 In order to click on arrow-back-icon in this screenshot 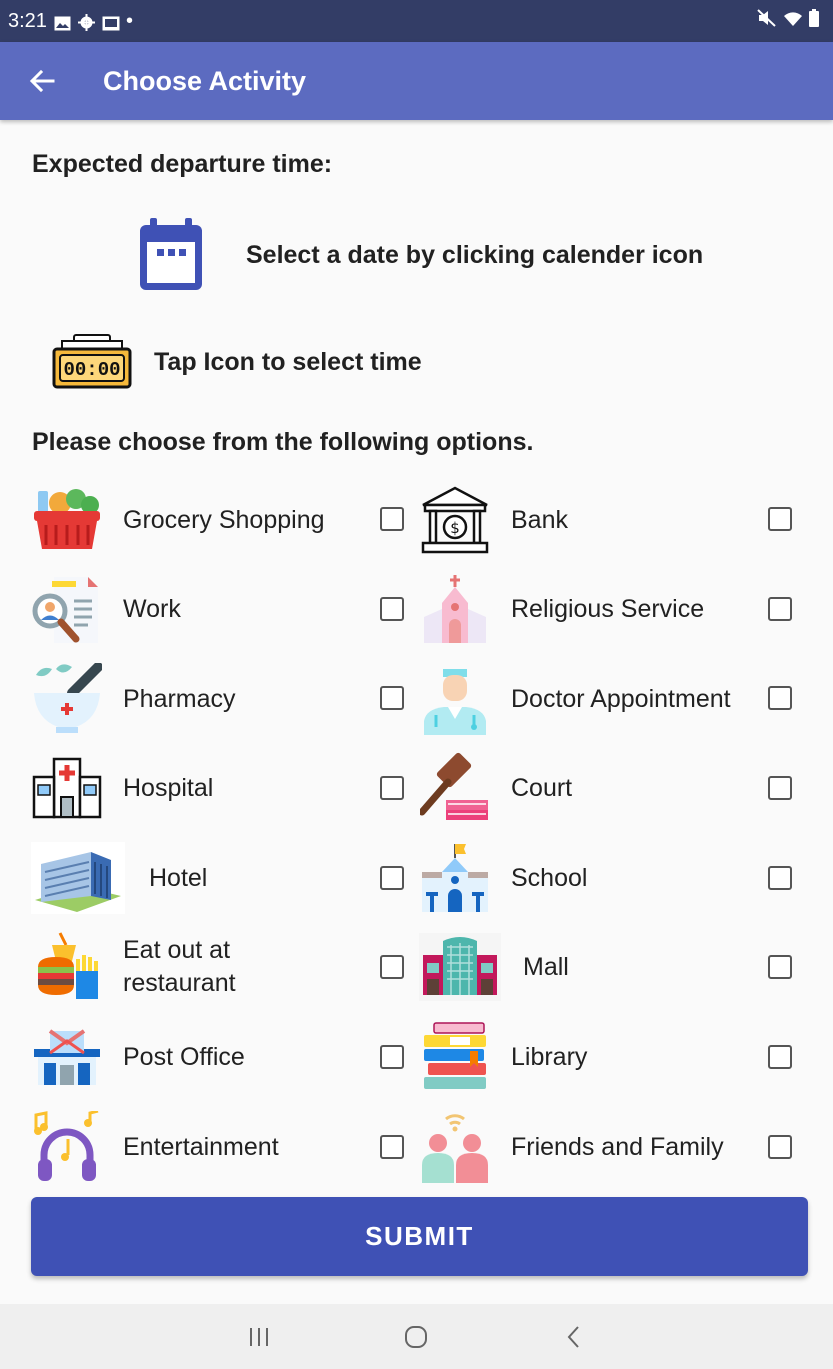, I will do `click(42, 81)`.